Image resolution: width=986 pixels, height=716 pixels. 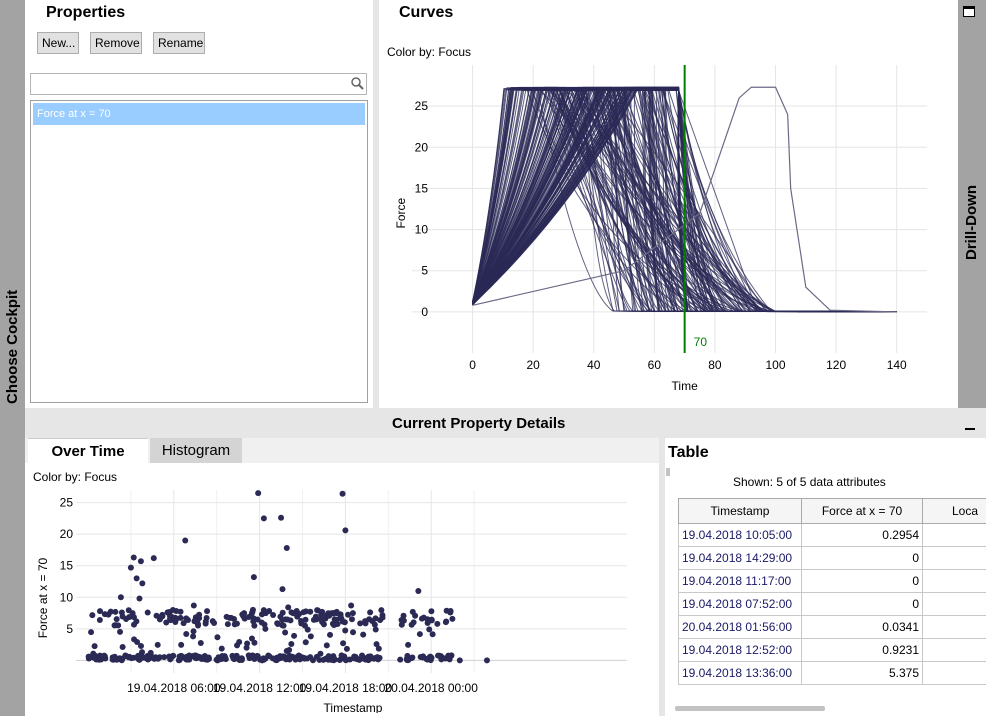 What do you see at coordinates (832, 627) in the screenshot?
I see `table-row: 20.04.2018 01:56:00 0.0341` at bounding box center [832, 627].